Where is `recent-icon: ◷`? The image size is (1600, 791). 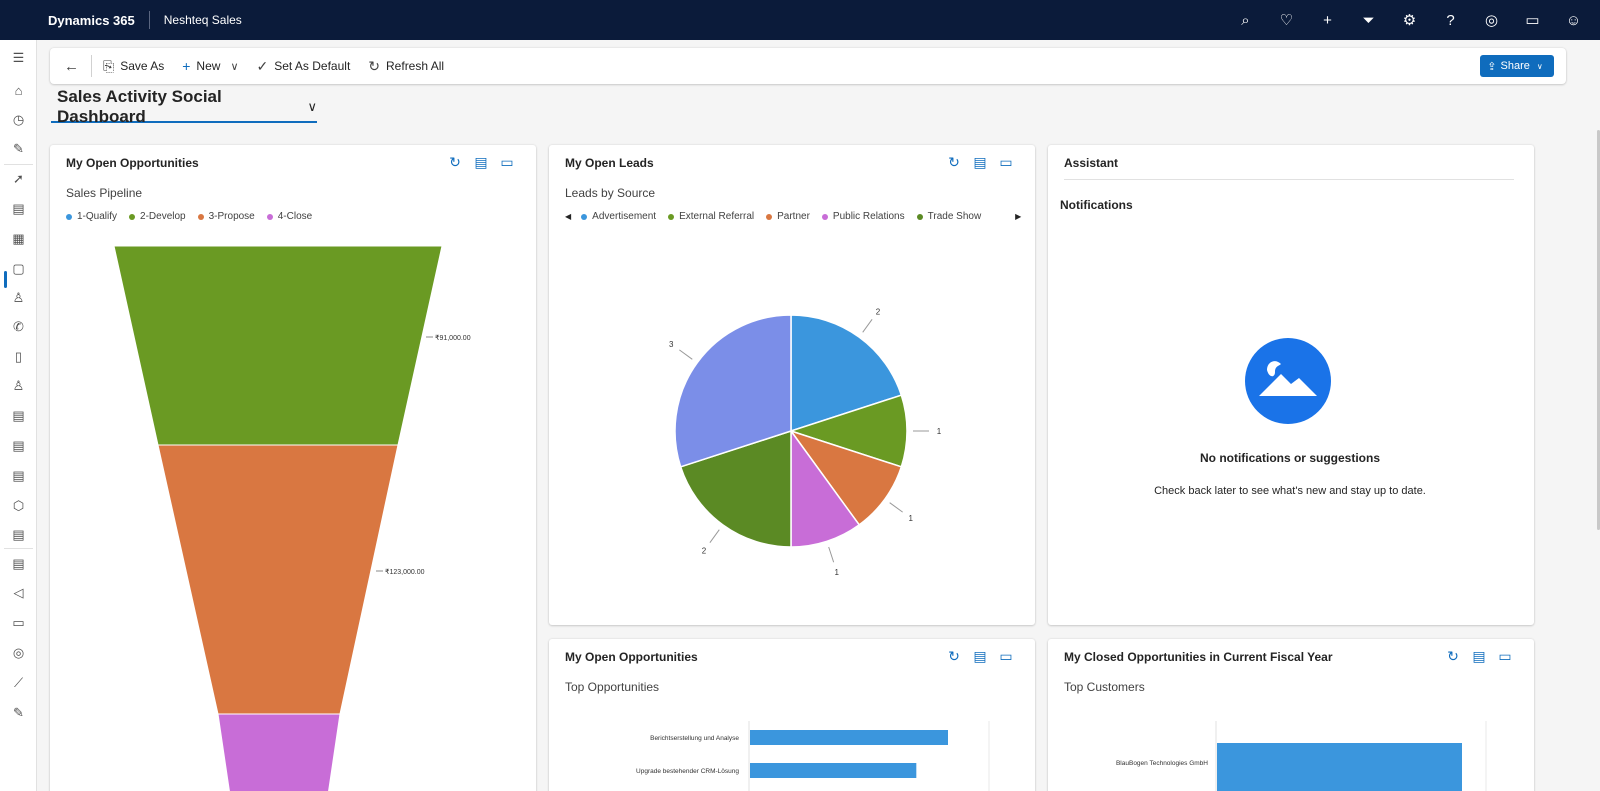 recent-icon: ◷ is located at coordinates (18, 120).